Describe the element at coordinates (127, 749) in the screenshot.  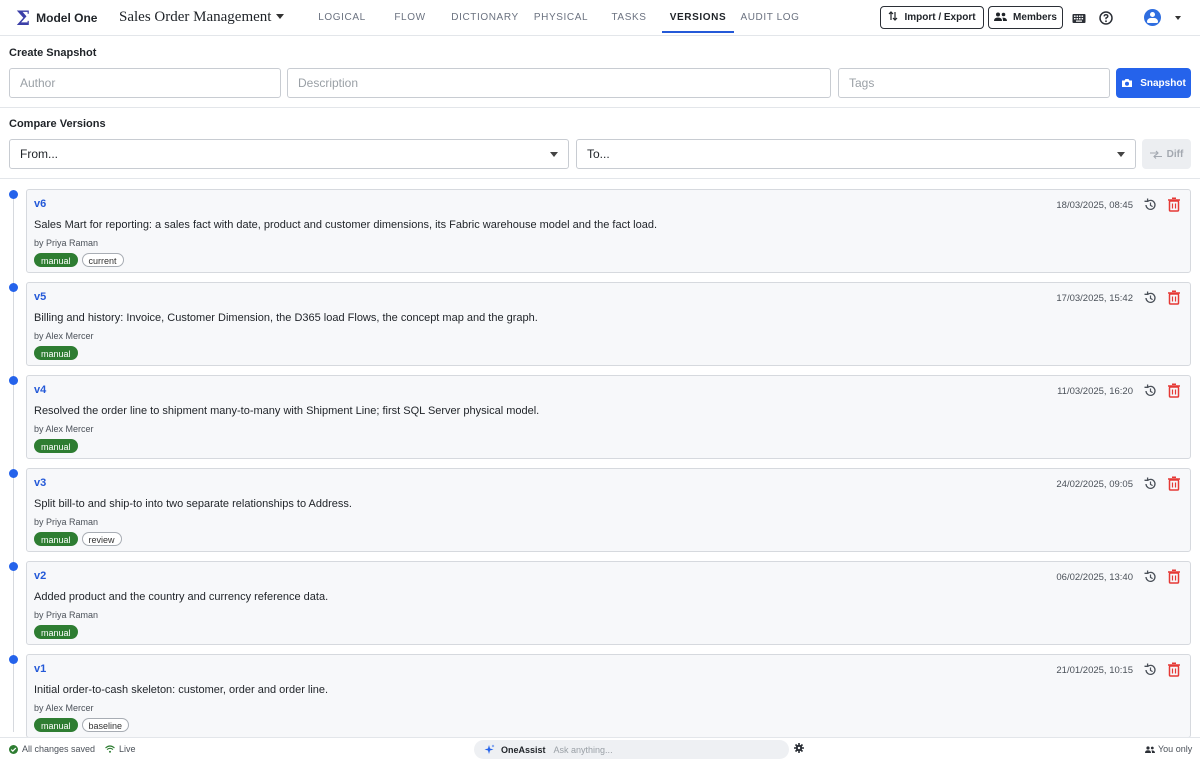
I see `live-status-text: Live` at that location.